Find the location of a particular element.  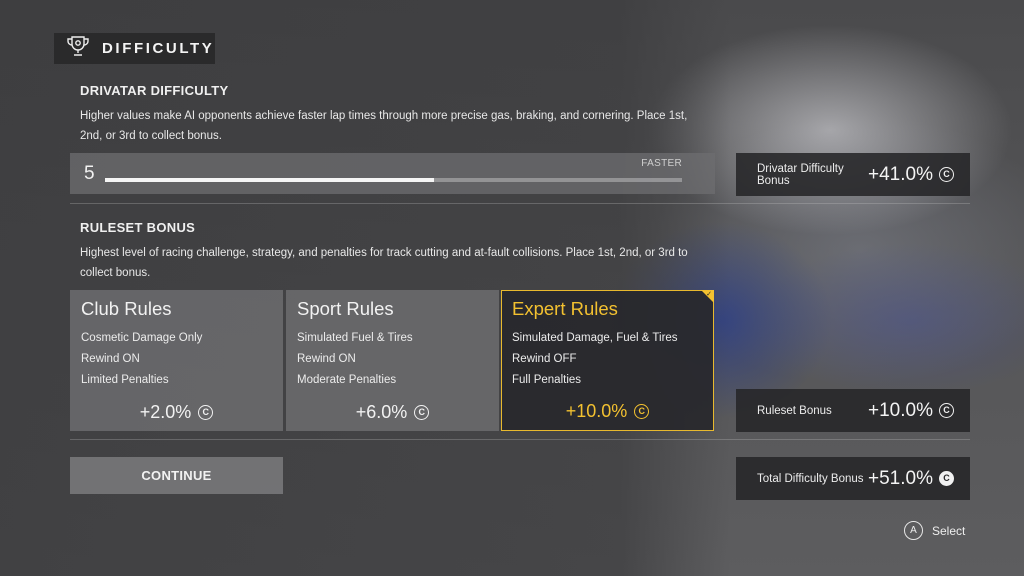

a-button-icon: A is located at coordinates (913, 530).